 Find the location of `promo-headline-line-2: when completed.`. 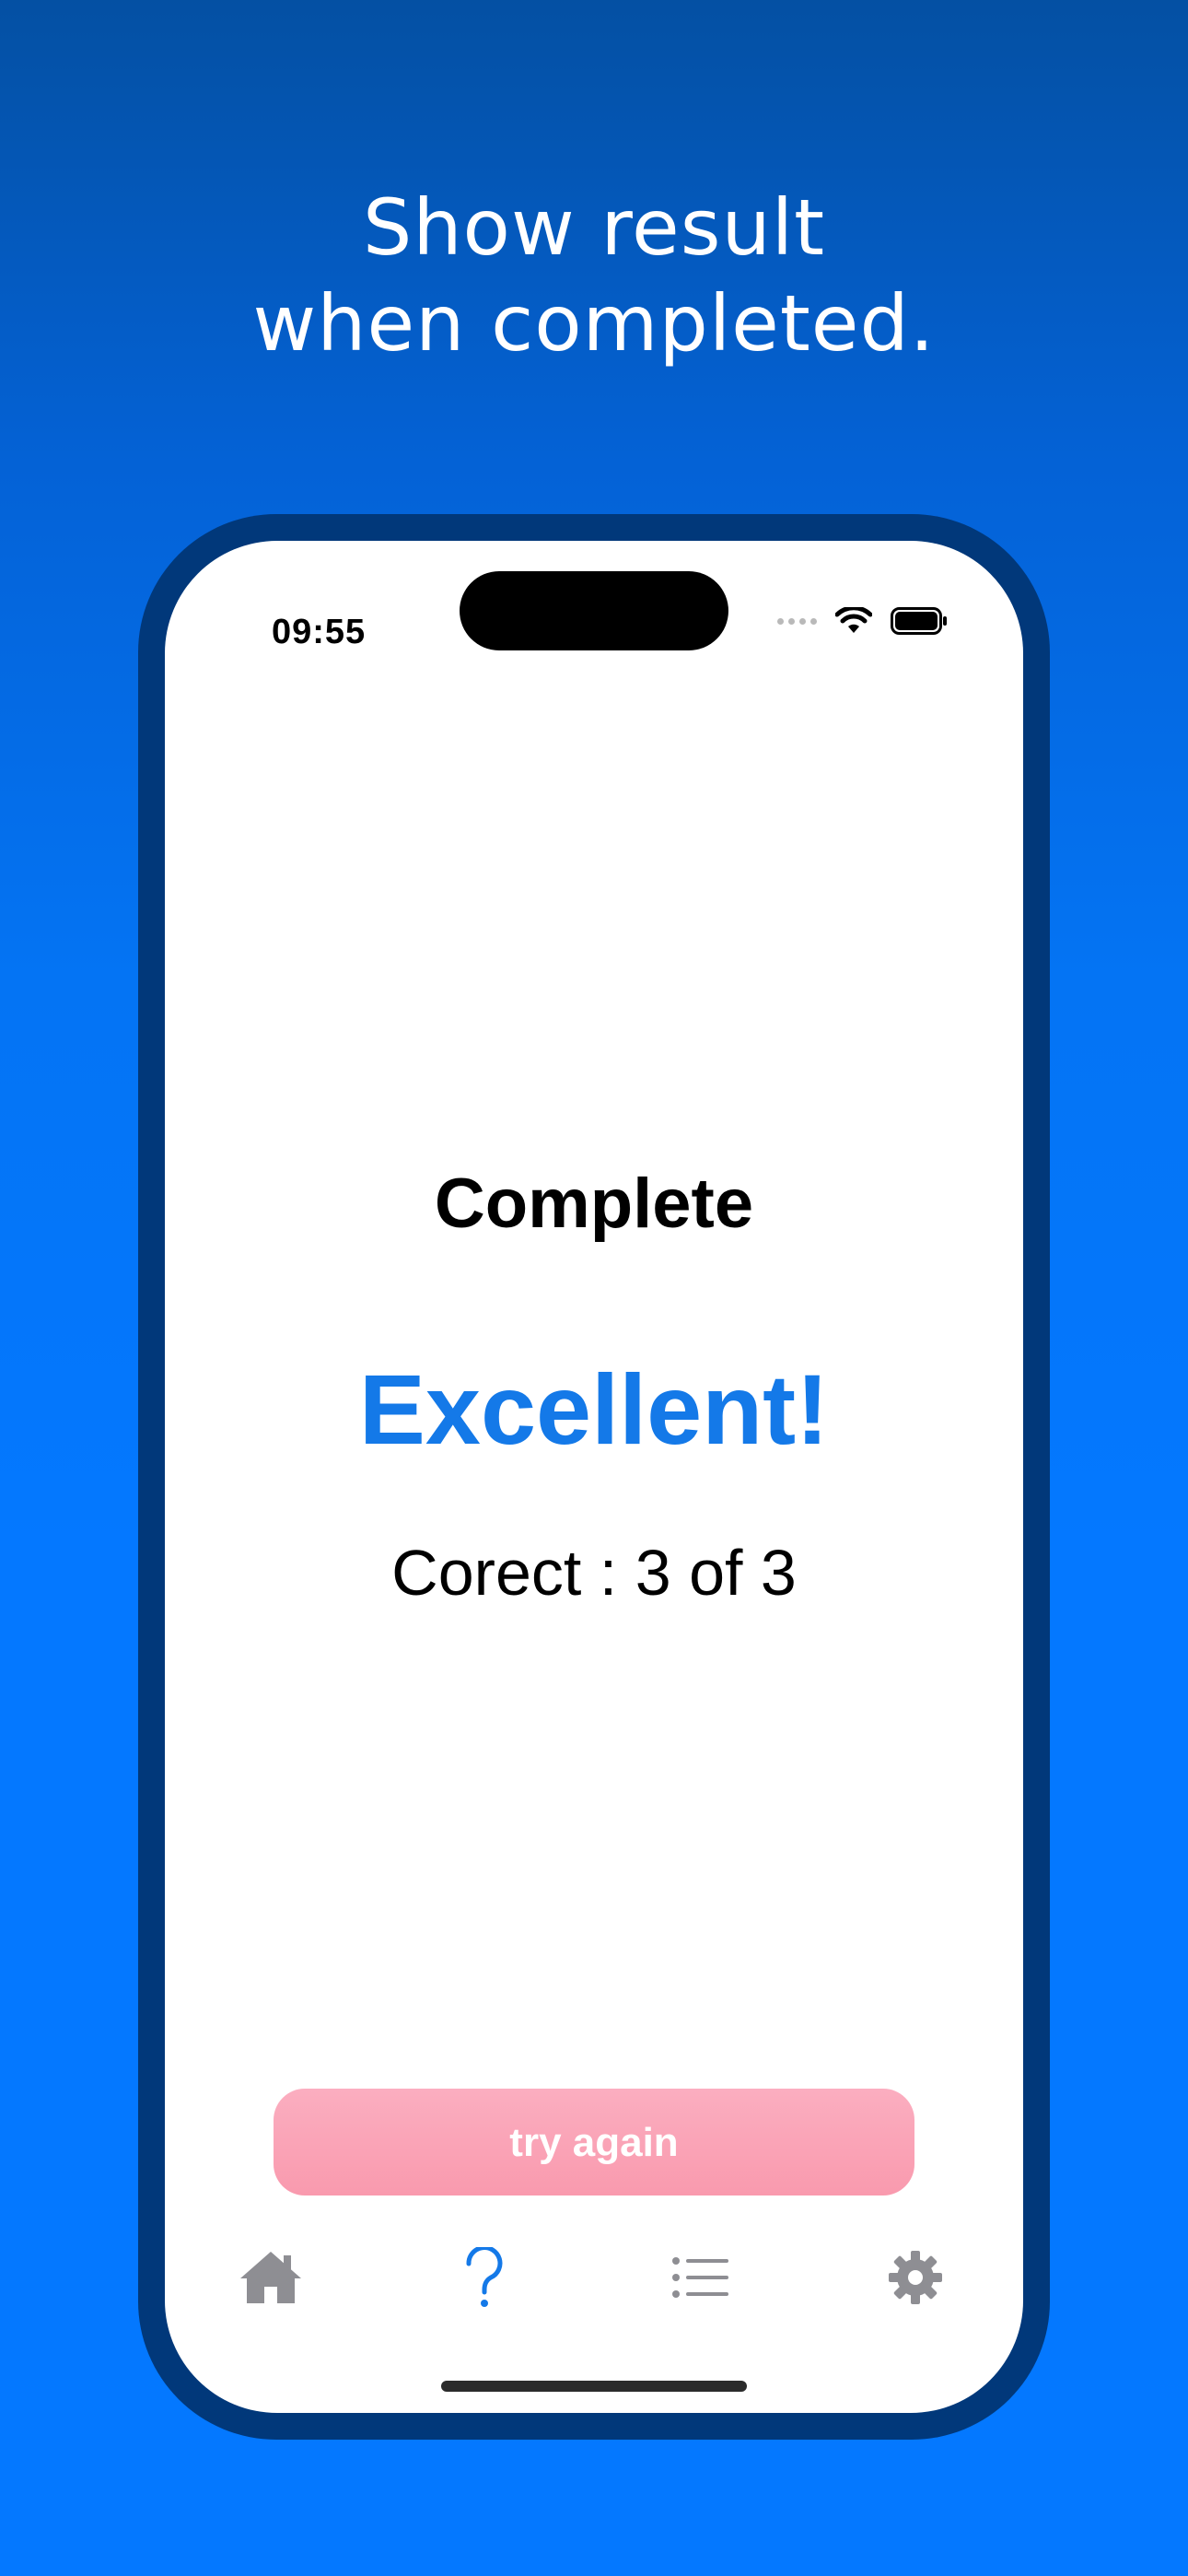

promo-headline-line-2: when completed. is located at coordinates (594, 323).